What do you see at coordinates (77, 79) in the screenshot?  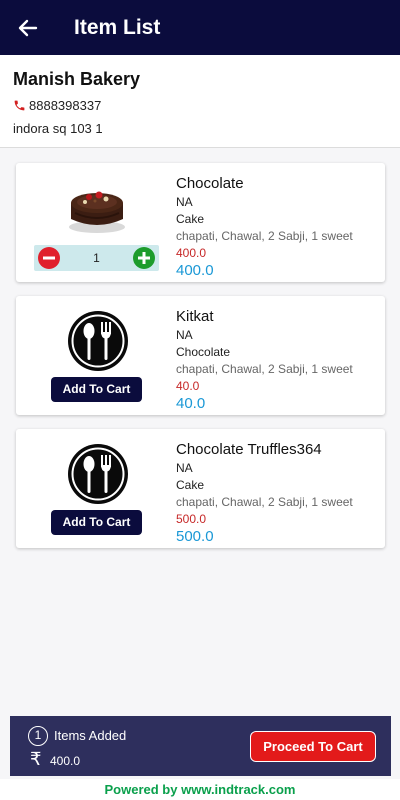 I see `shop-name: Manish Bakery` at bounding box center [77, 79].